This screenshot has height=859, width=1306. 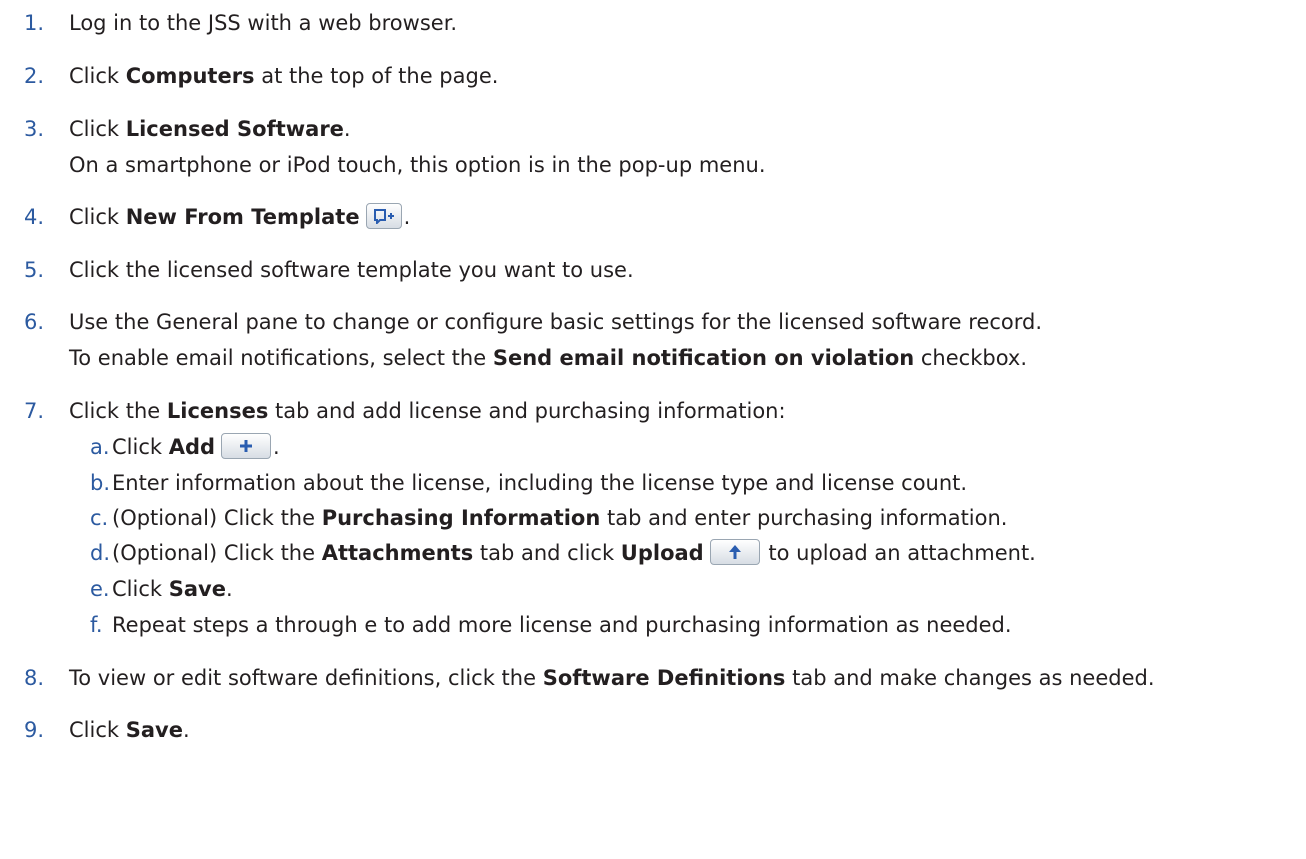 What do you see at coordinates (703, 358) in the screenshot?
I see `ui-term: Send email notification on violation` at bounding box center [703, 358].